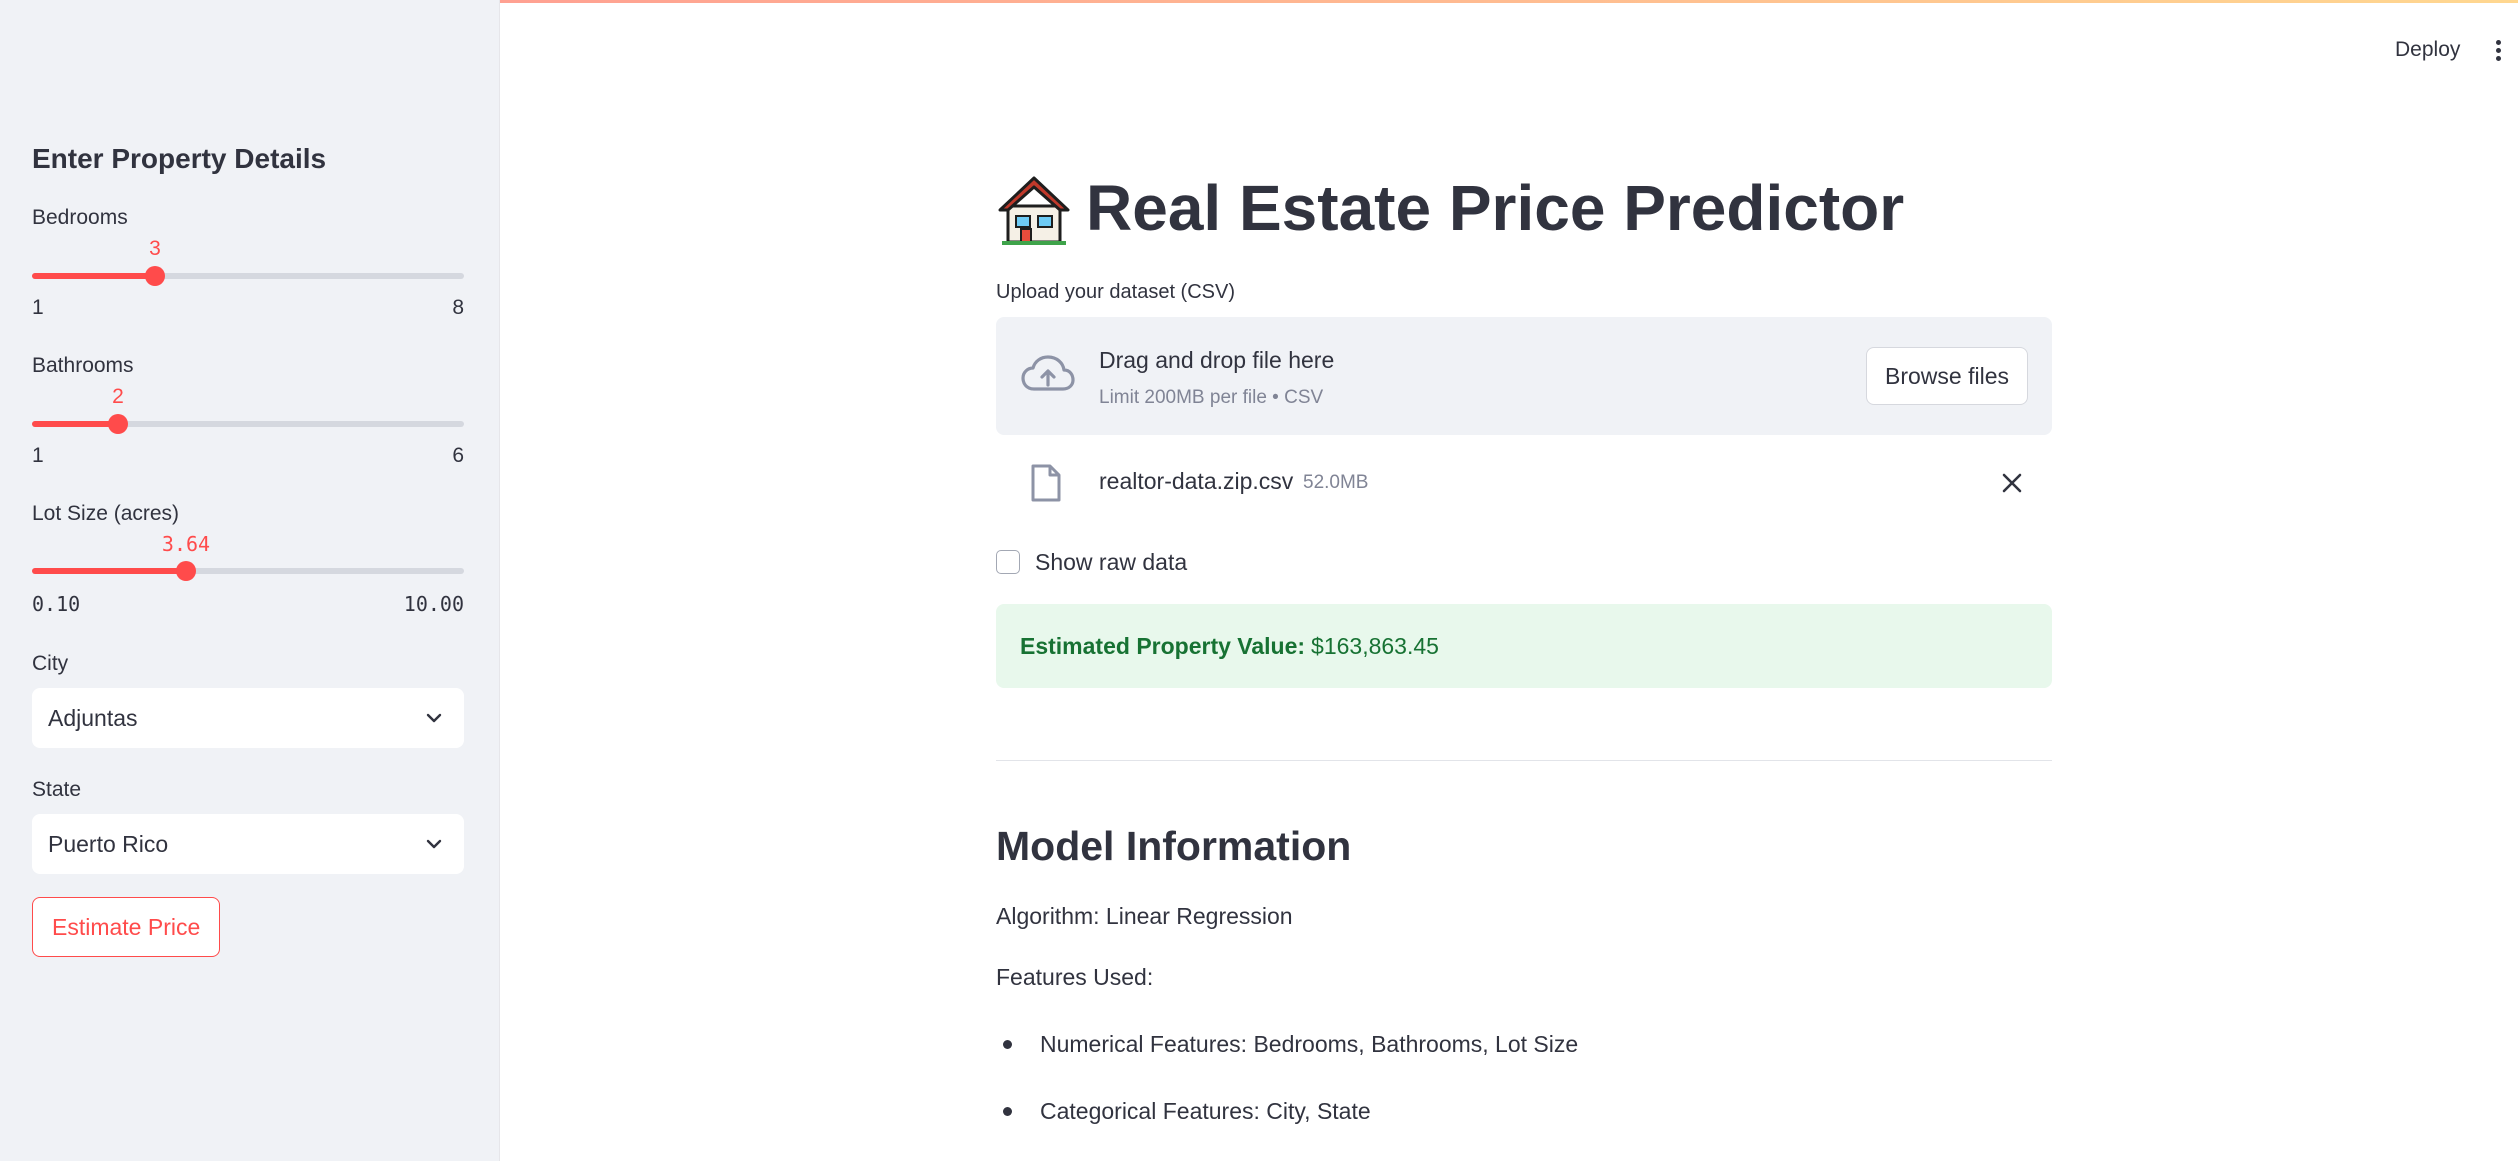 This screenshot has height=1161, width=2518. I want to click on kebab-menu-icon, so click(2498, 52).